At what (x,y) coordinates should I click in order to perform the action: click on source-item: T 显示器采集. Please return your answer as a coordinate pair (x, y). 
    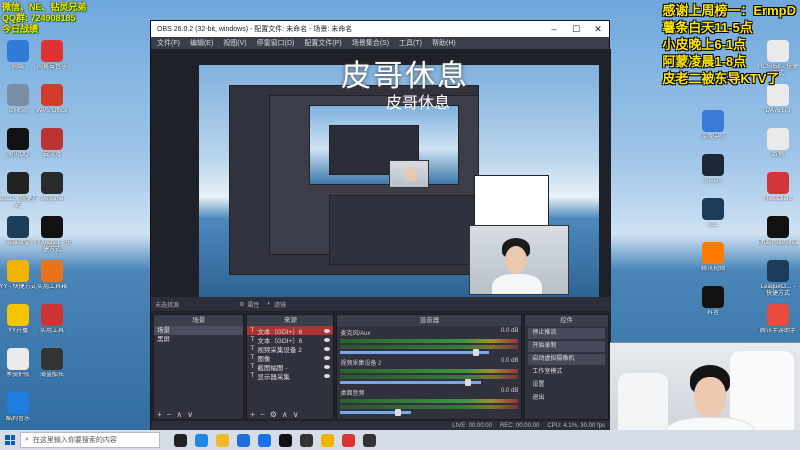
    Looking at the image, I should click on (290, 376).